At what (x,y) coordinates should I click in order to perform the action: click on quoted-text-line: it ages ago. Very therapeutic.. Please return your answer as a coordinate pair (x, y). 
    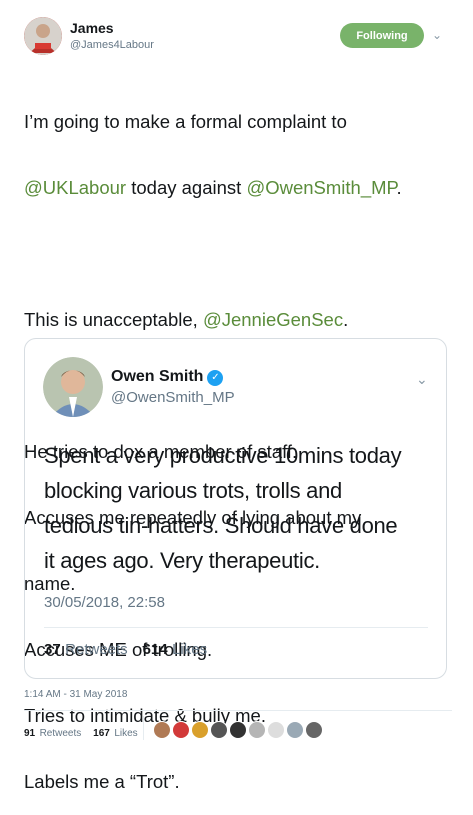
    Looking at the image, I should click on (182, 560).